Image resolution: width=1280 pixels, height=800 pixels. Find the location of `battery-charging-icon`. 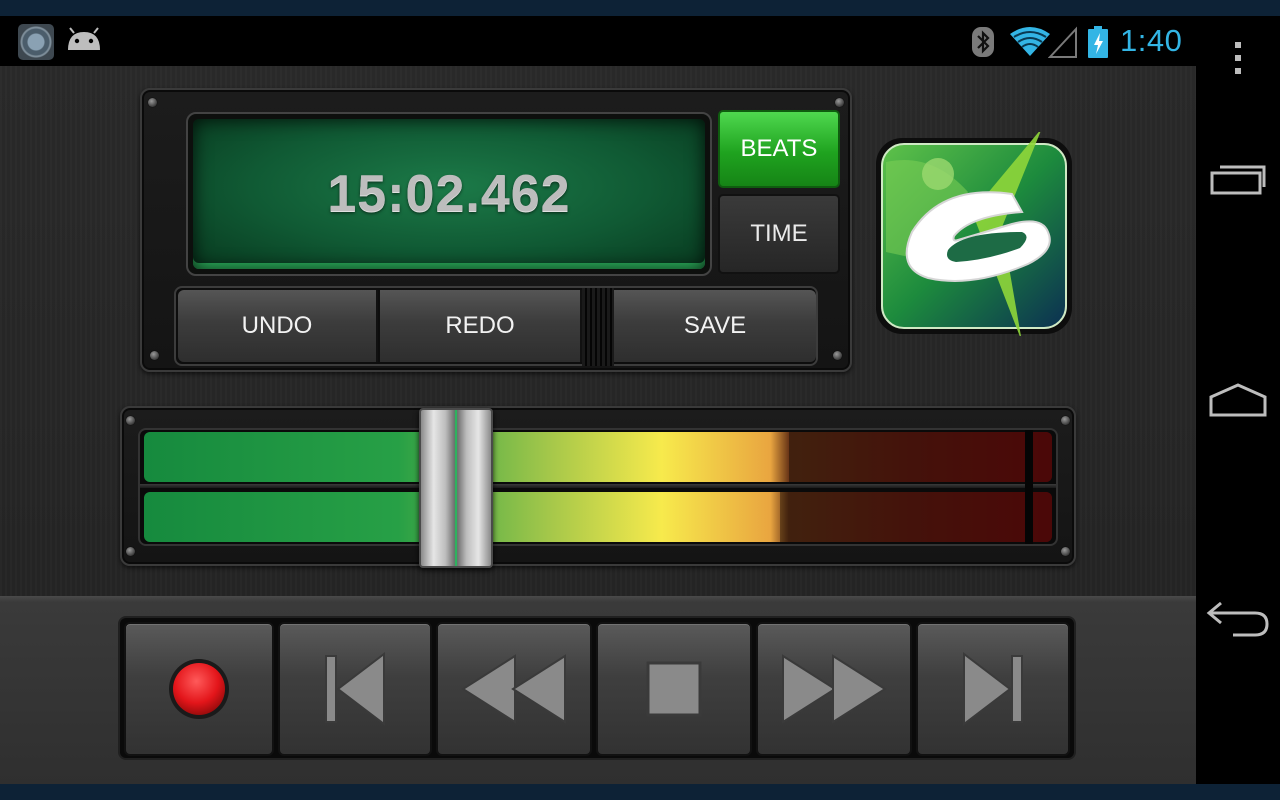

battery-charging-icon is located at coordinates (1098, 42).